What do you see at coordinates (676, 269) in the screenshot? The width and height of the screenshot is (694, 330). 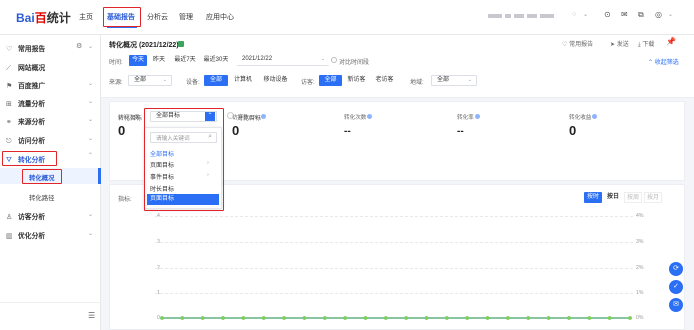 I see `refresh-icon: ⟳` at bounding box center [676, 269].